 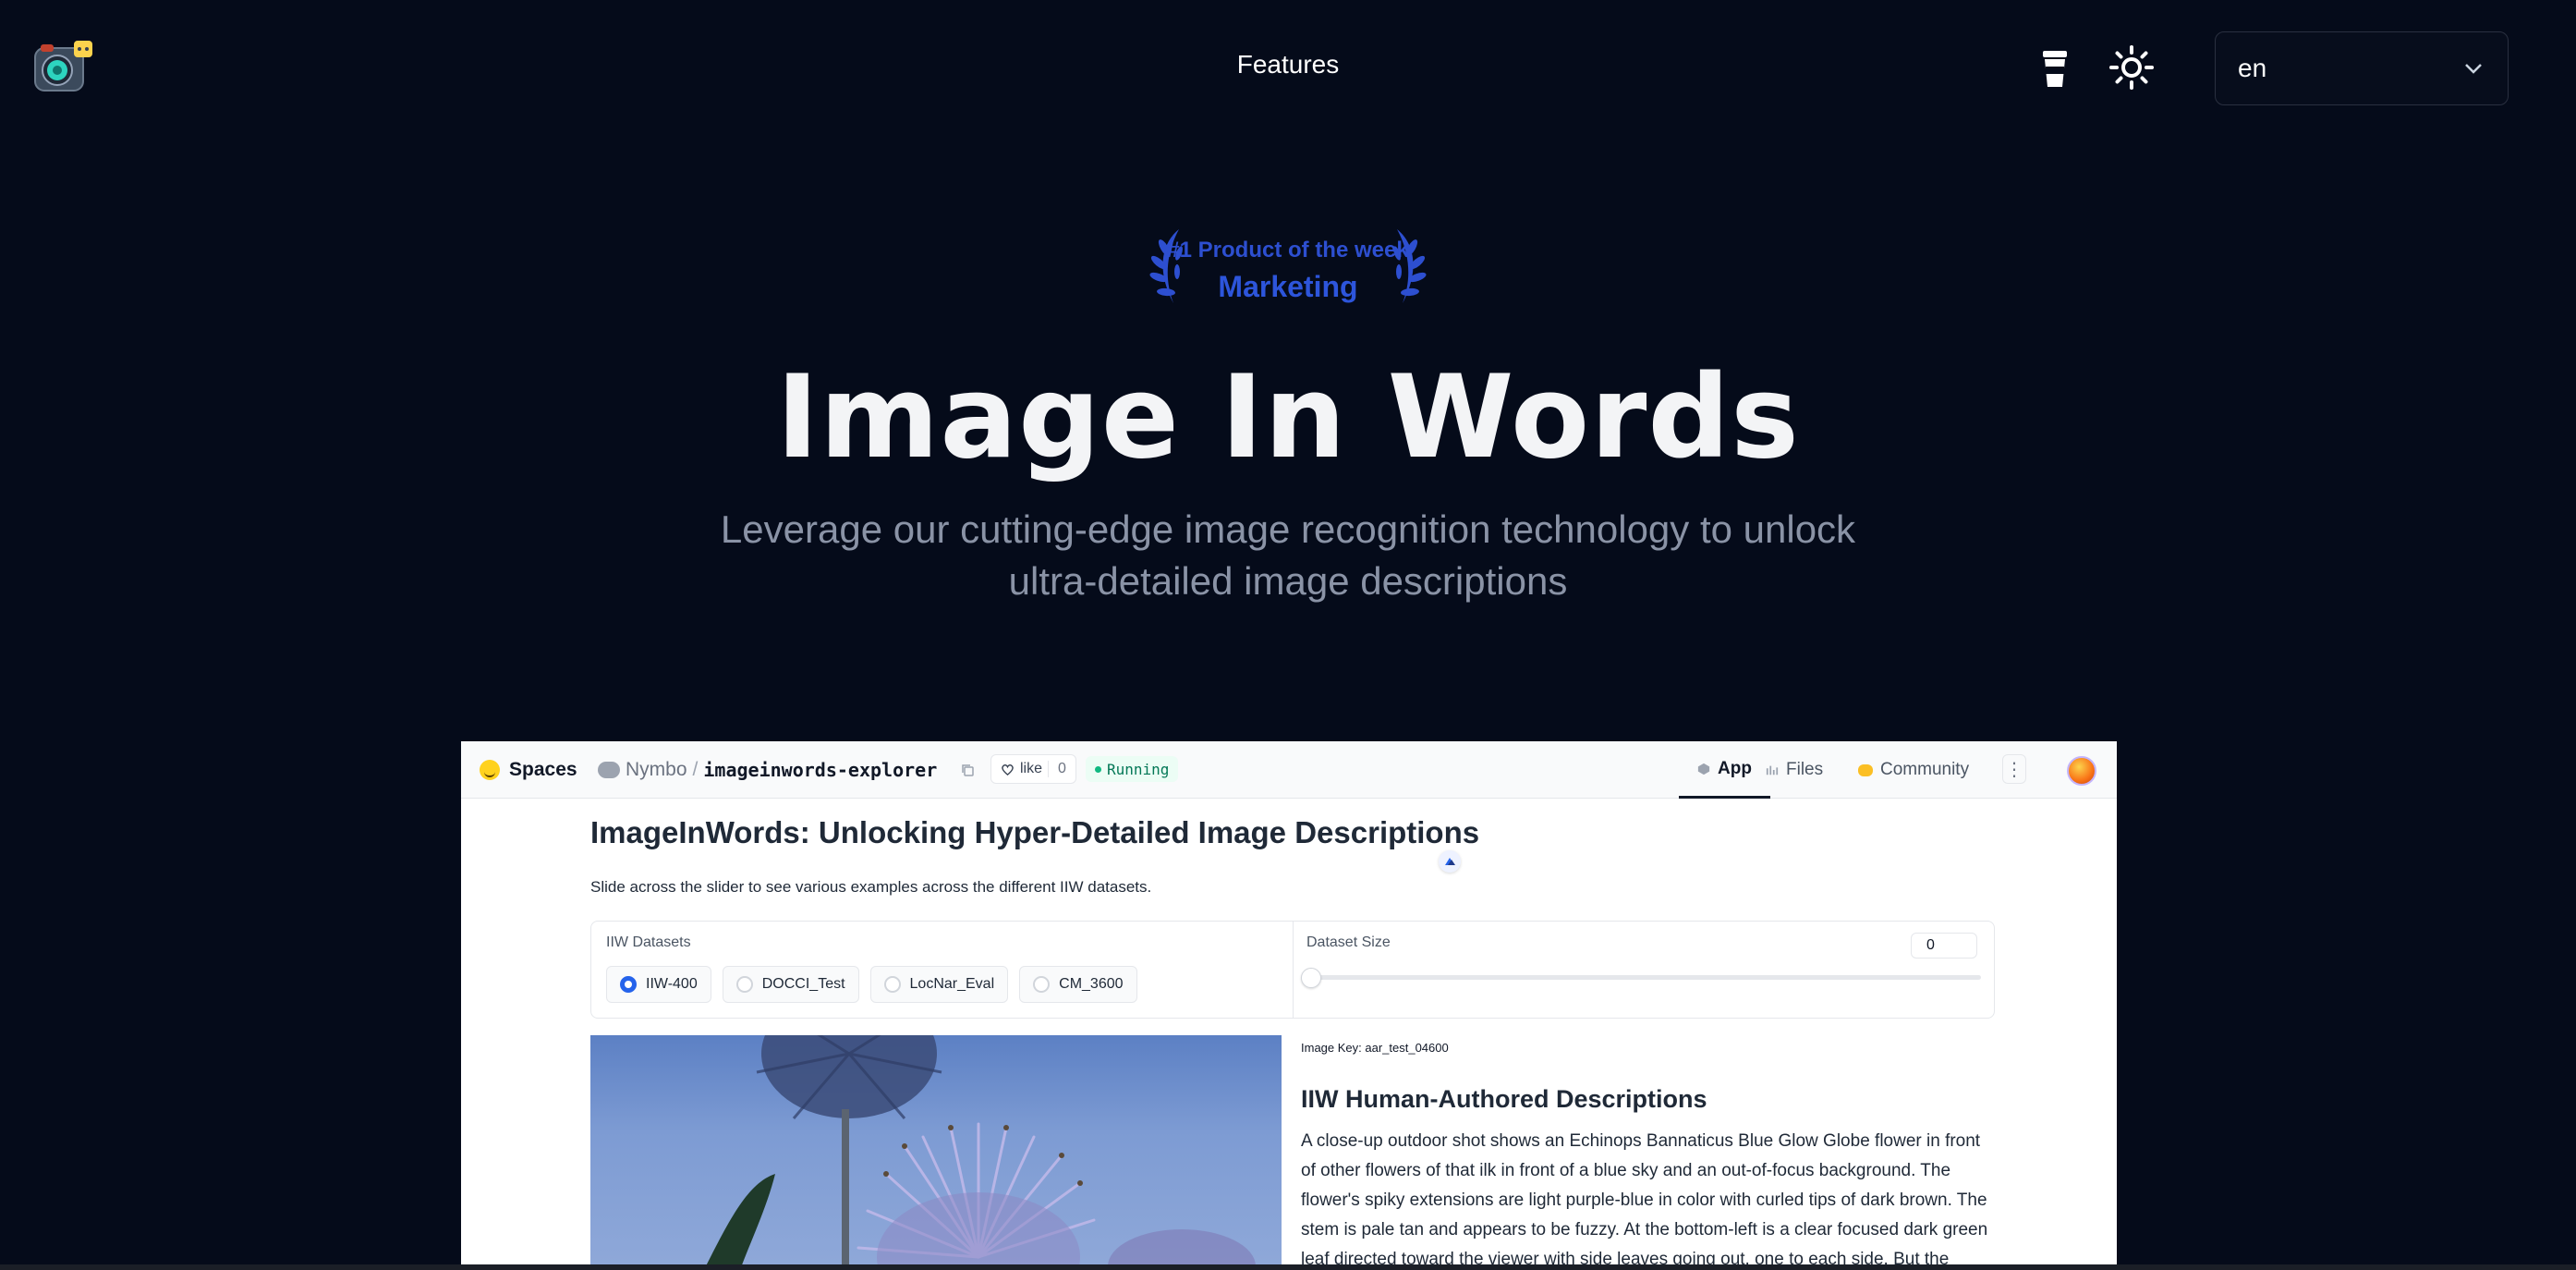 What do you see at coordinates (1138, 769) in the screenshot?
I see `status-text: Running` at bounding box center [1138, 769].